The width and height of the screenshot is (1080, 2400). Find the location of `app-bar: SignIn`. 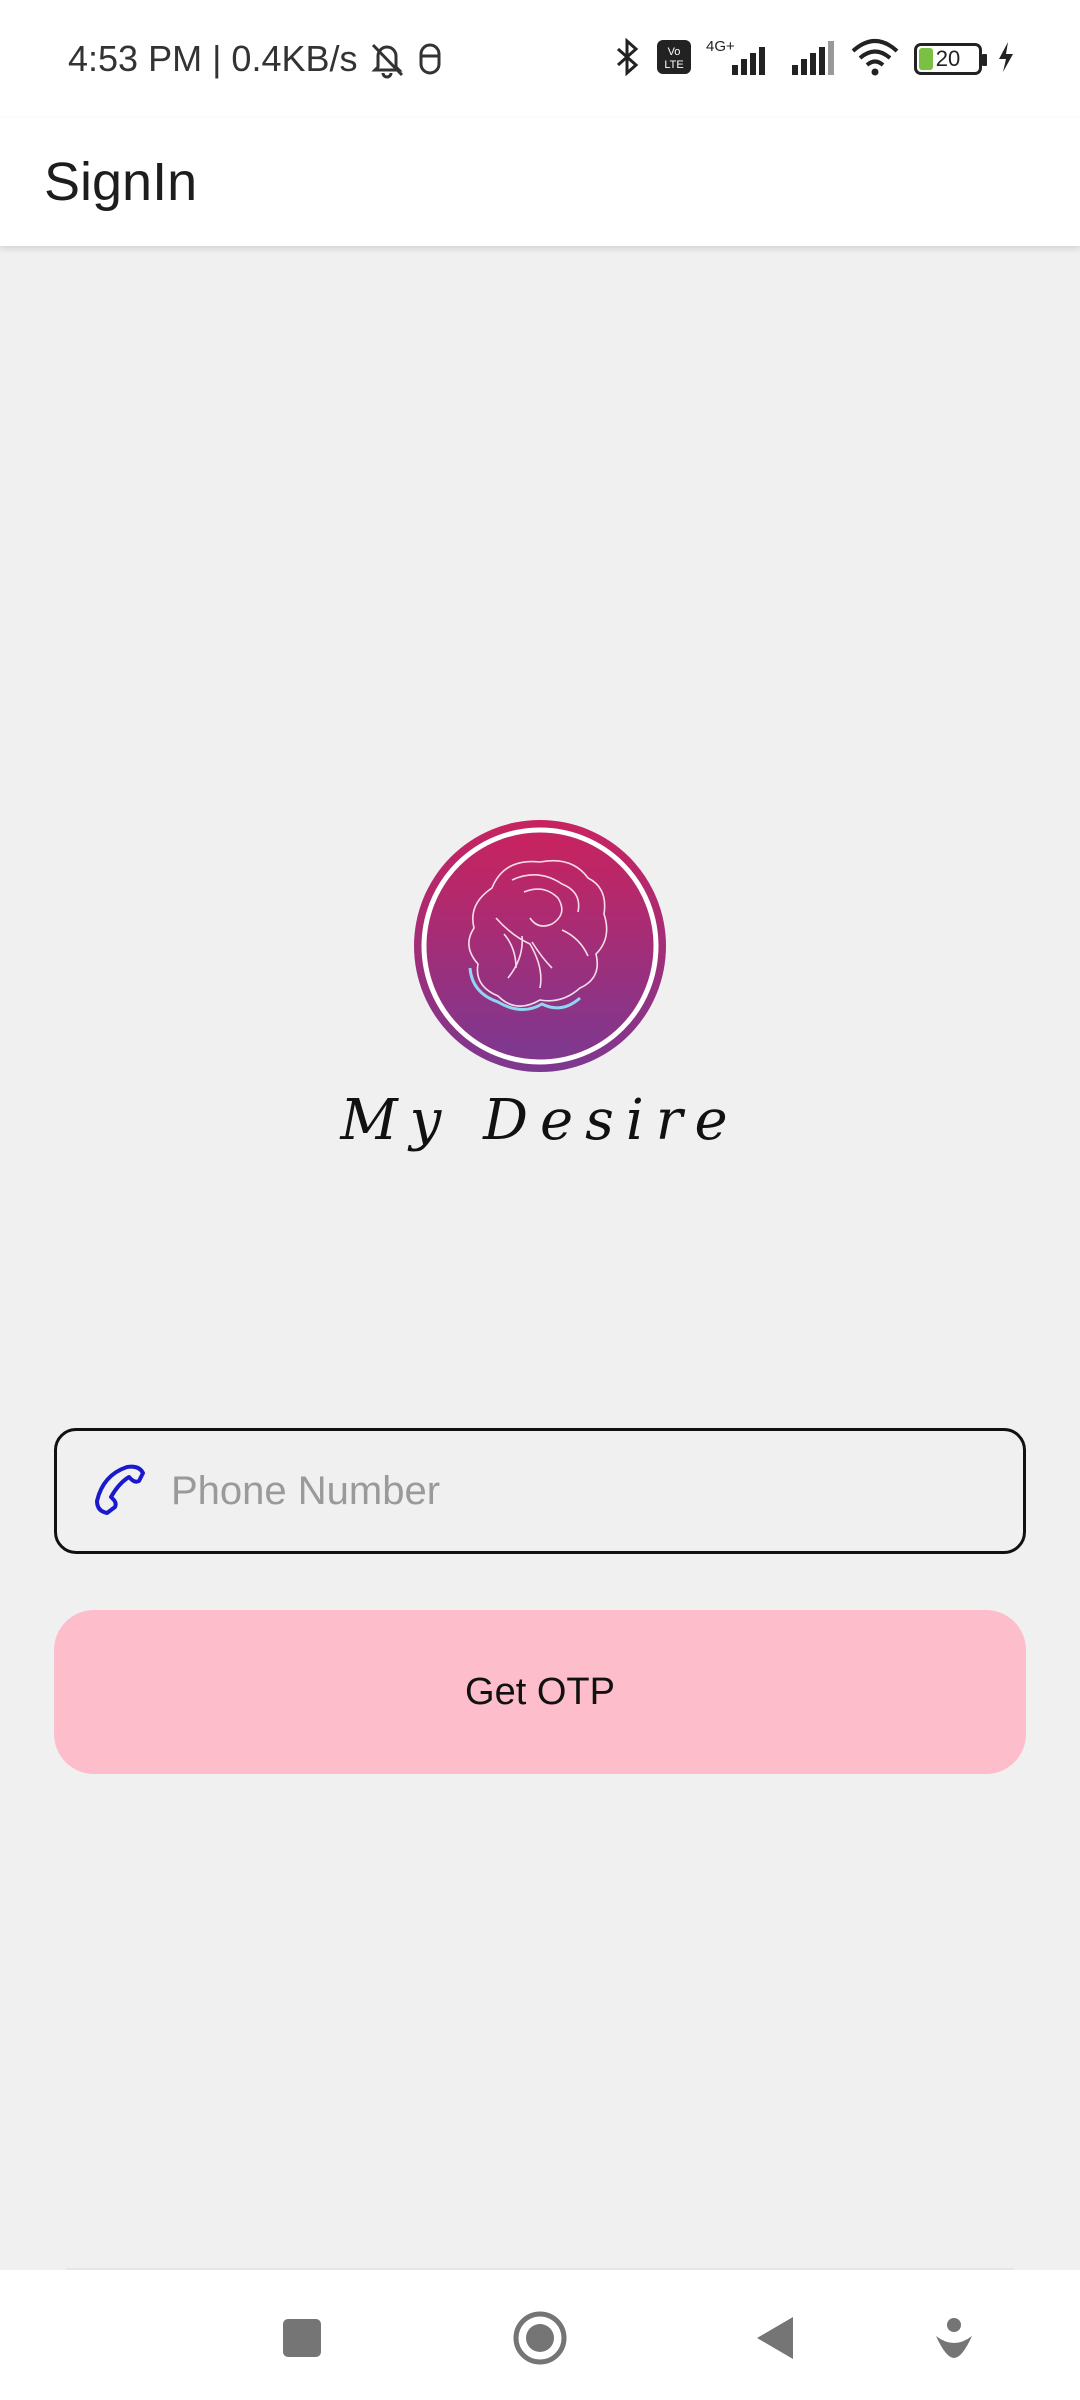

app-bar: SignIn is located at coordinates (540, 182).